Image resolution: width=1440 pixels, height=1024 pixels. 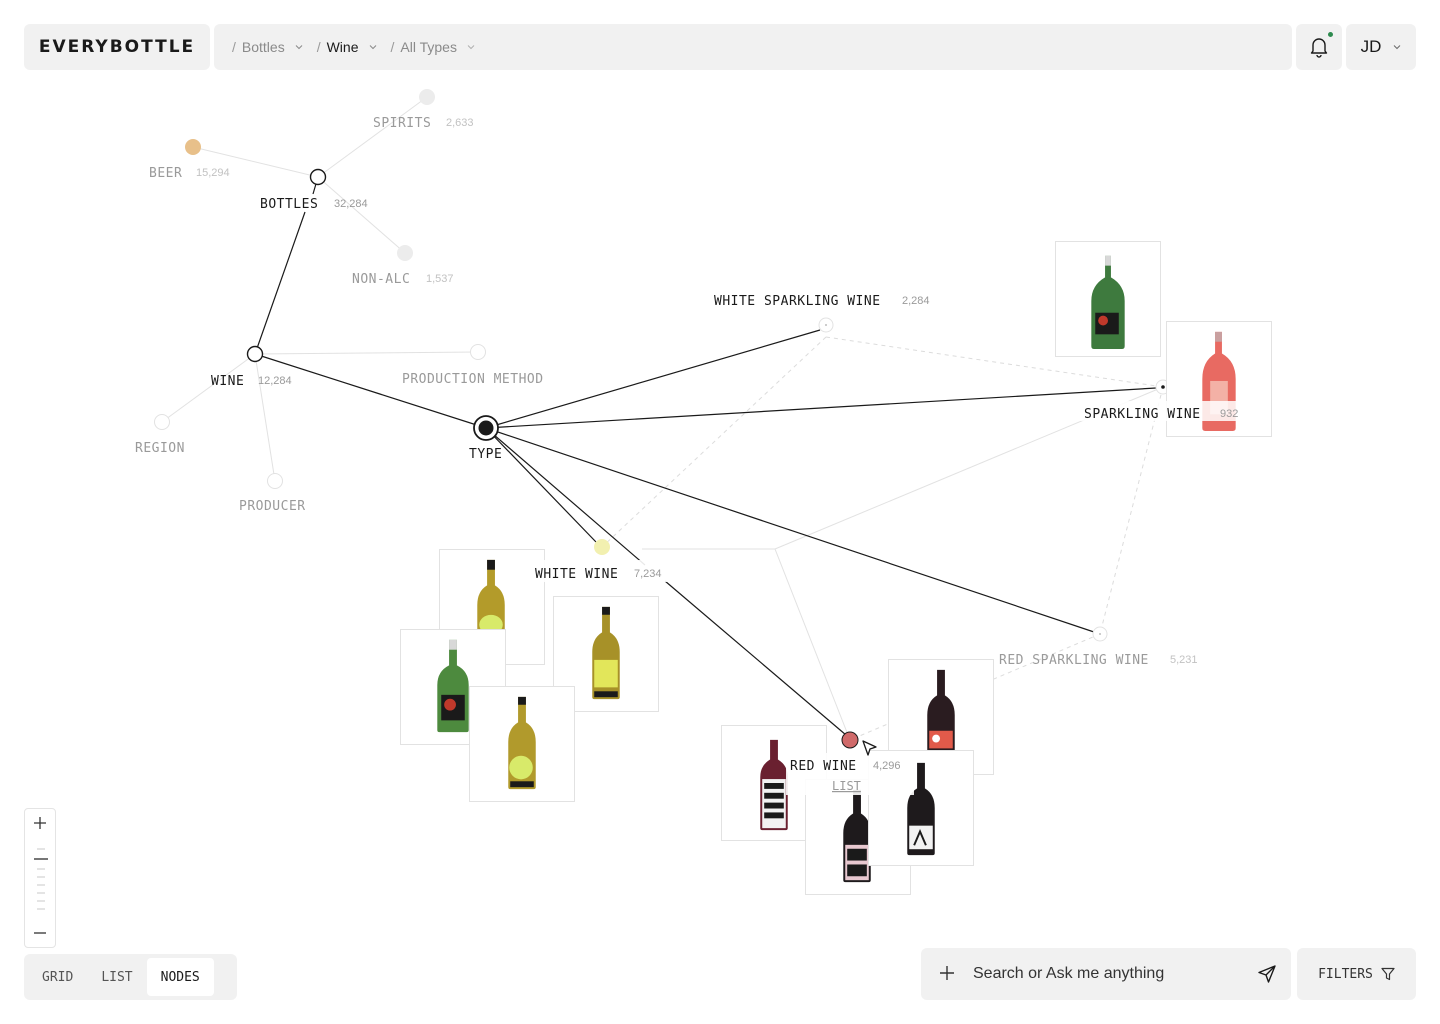 What do you see at coordinates (57, 977) in the screenshot?
I see `tab-grid: GRID` at bounding box center [57, 977].